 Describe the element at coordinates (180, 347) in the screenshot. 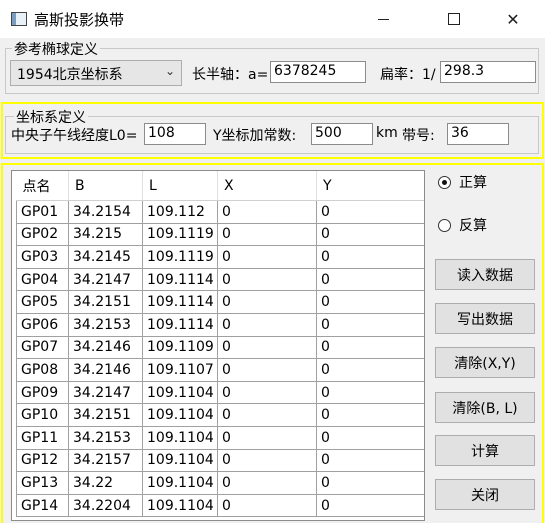

I see `table-cell: 109.1109` at that location.